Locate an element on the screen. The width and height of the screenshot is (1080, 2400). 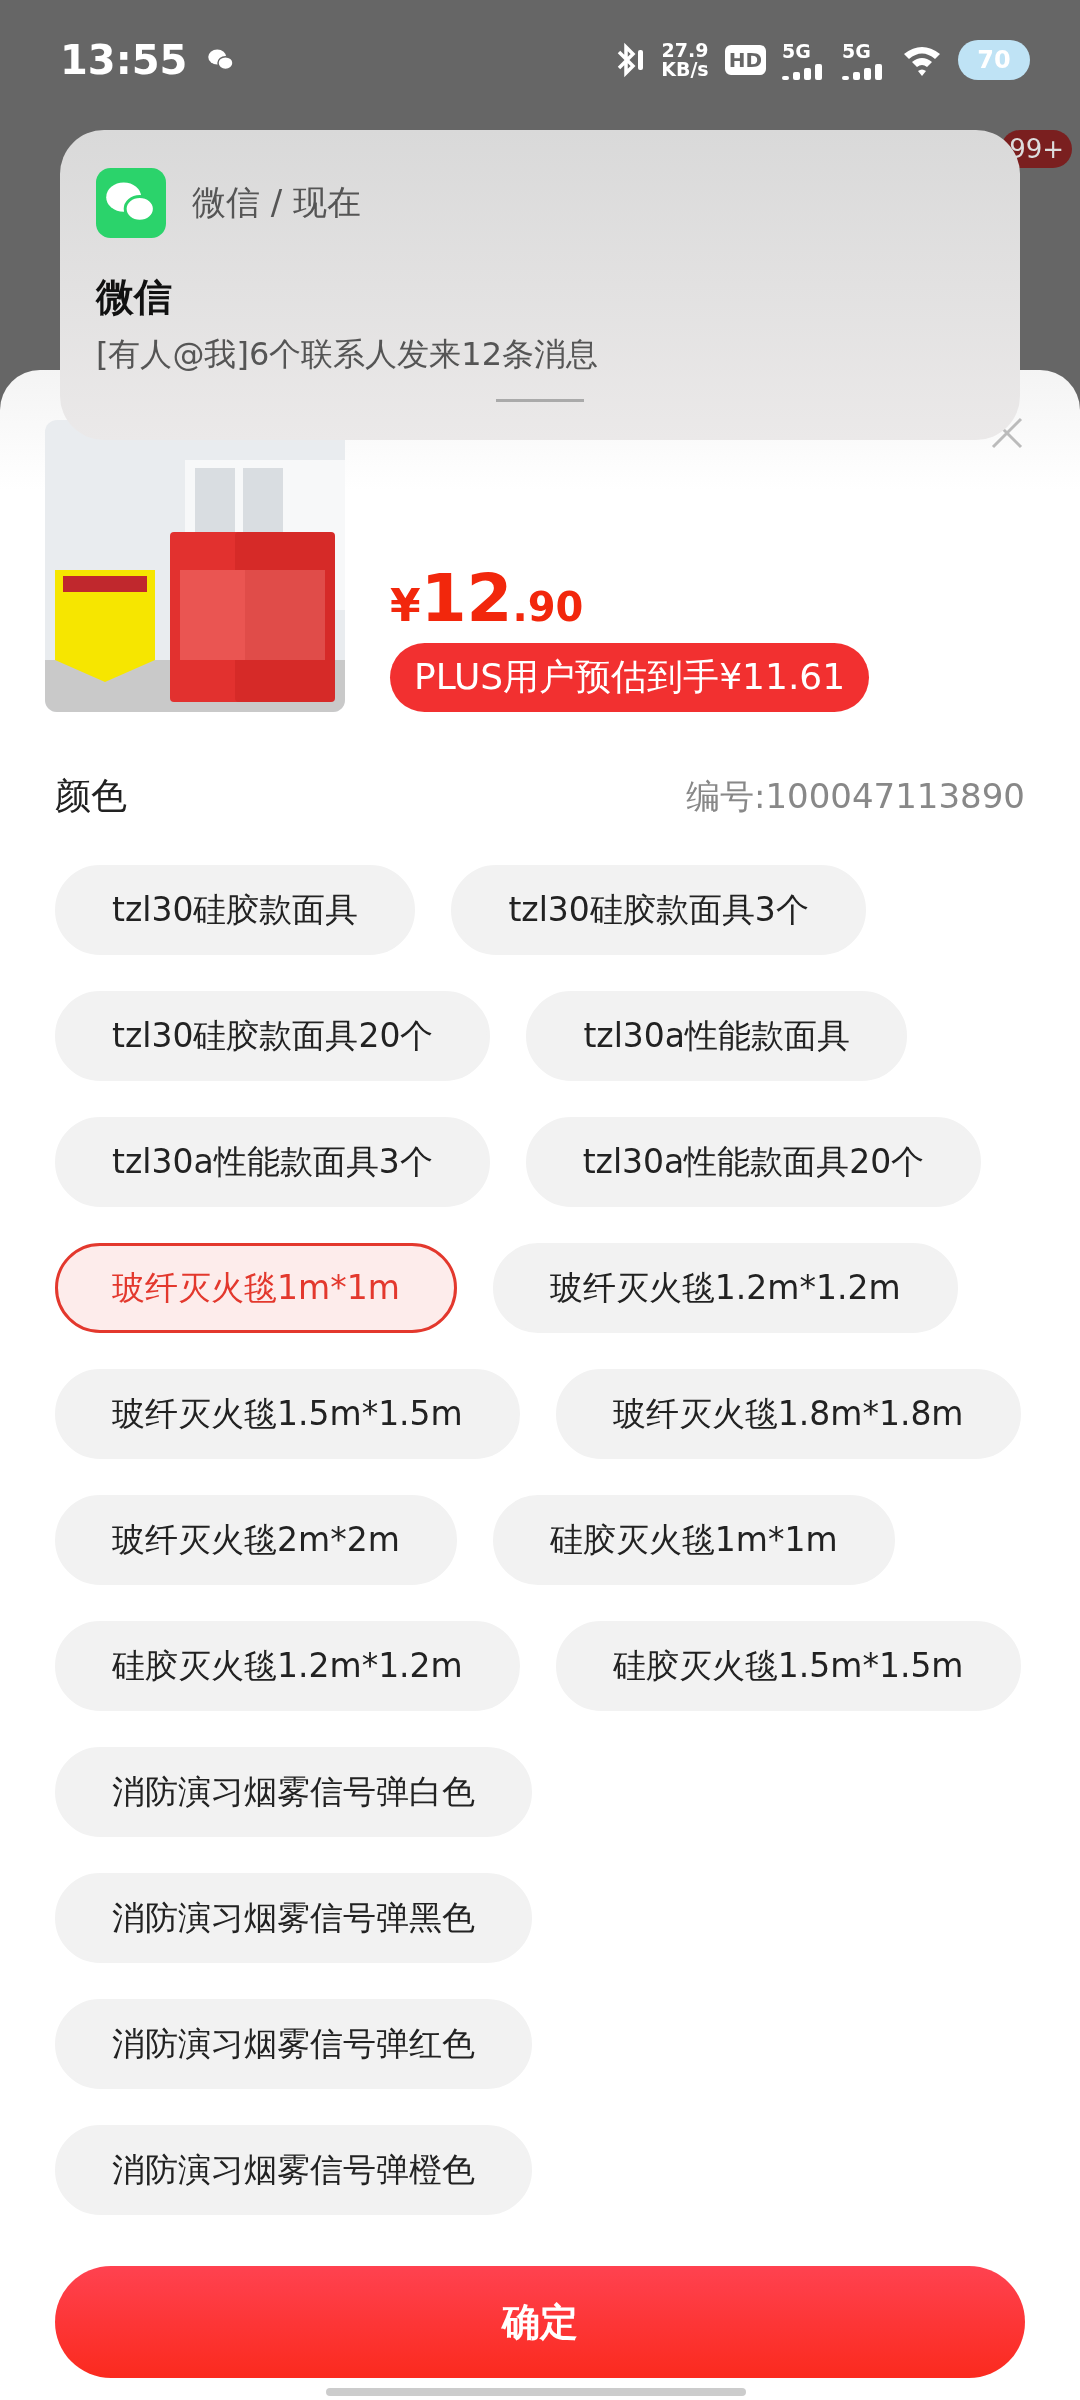
option-chip: tzl30硅胶款面具20个 is located at coordinates (273, 1036).